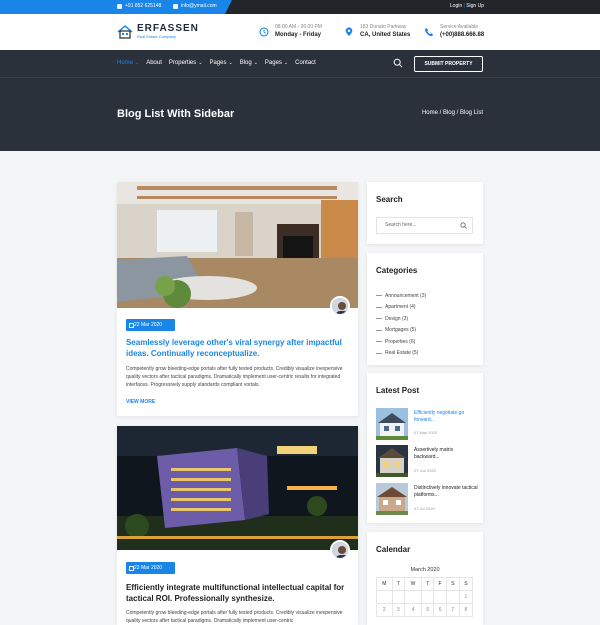 The image size is (600, 625). What do you see at coordinates (276, 63) in the screenshot?
I see `nav-item-pages-2: Pages ⌄` at bounding box center [276, 63].